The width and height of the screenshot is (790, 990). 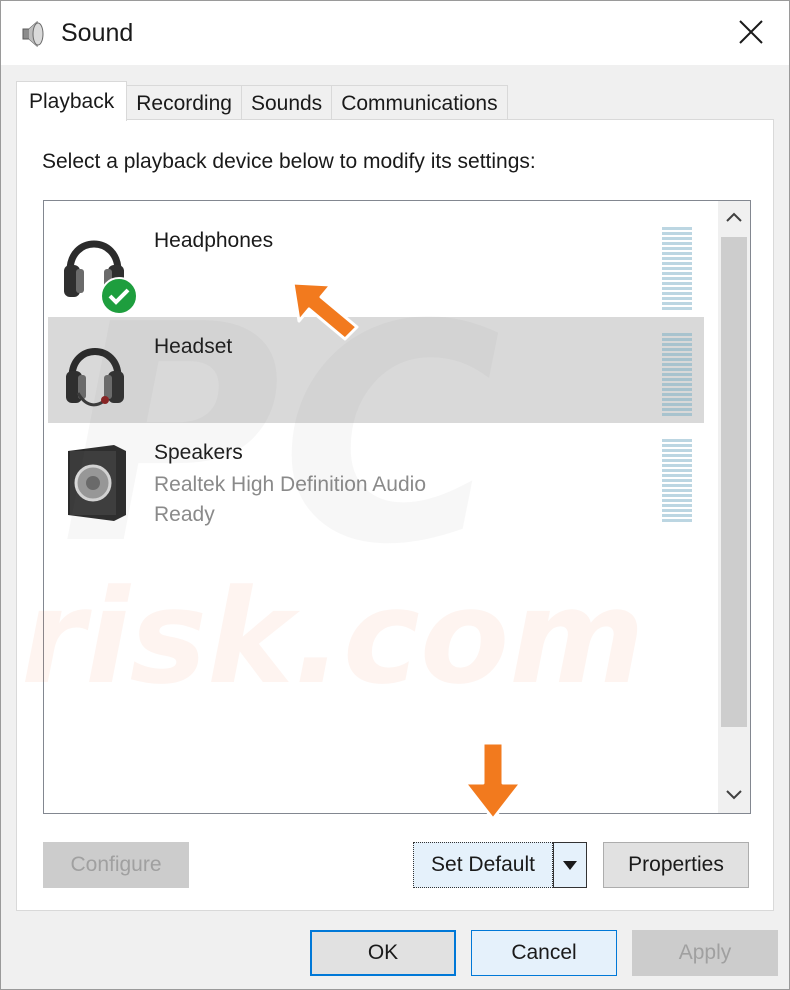 What do you see at coordinates (97, 33) in the screenshot?
I see `window-title: Sound` at bounding box center [97, 33].